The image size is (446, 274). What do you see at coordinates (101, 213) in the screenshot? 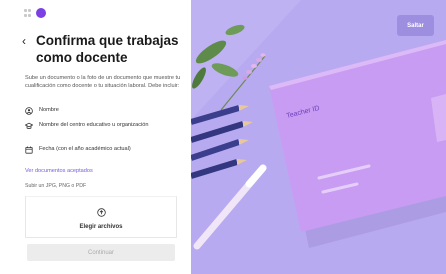
I see `upload-icon` at bounding box center [101, 213].